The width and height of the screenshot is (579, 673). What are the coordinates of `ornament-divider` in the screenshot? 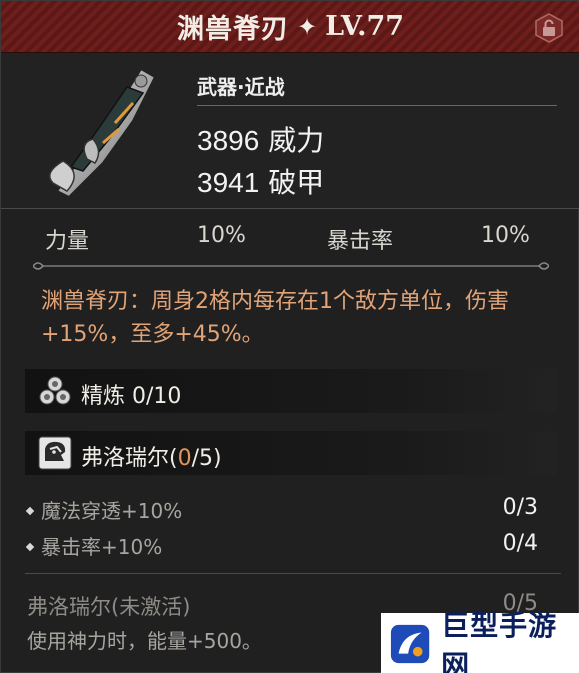 It's located at (291, 266).